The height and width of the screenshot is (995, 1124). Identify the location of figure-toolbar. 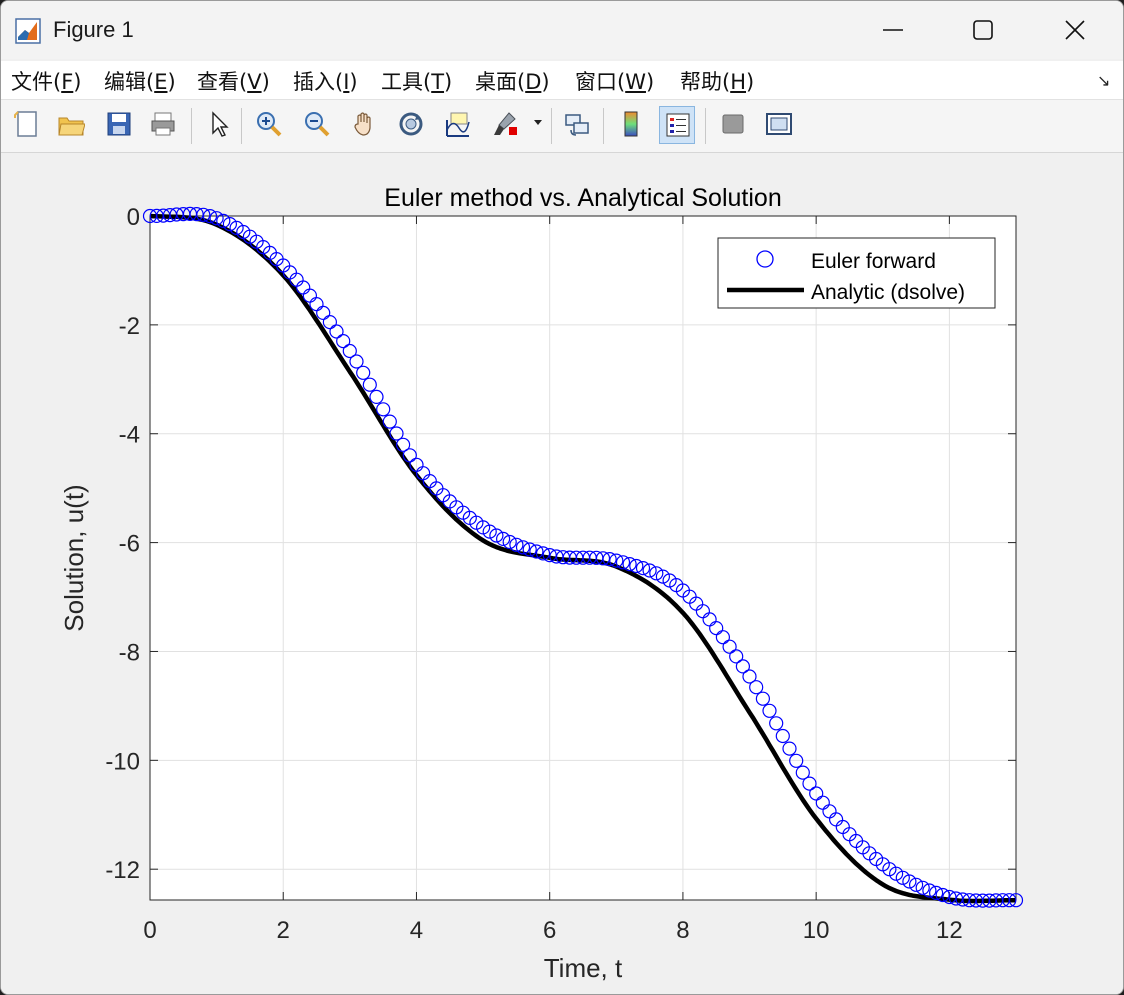
(562, 126).